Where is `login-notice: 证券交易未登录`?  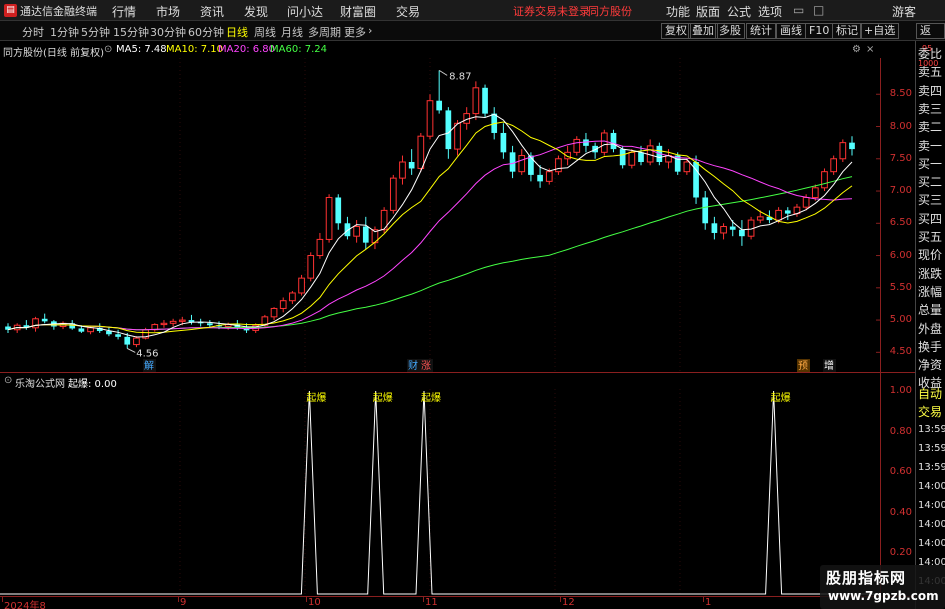
login-notice: 证券交易未登录 is located at coordinates (551, 11).